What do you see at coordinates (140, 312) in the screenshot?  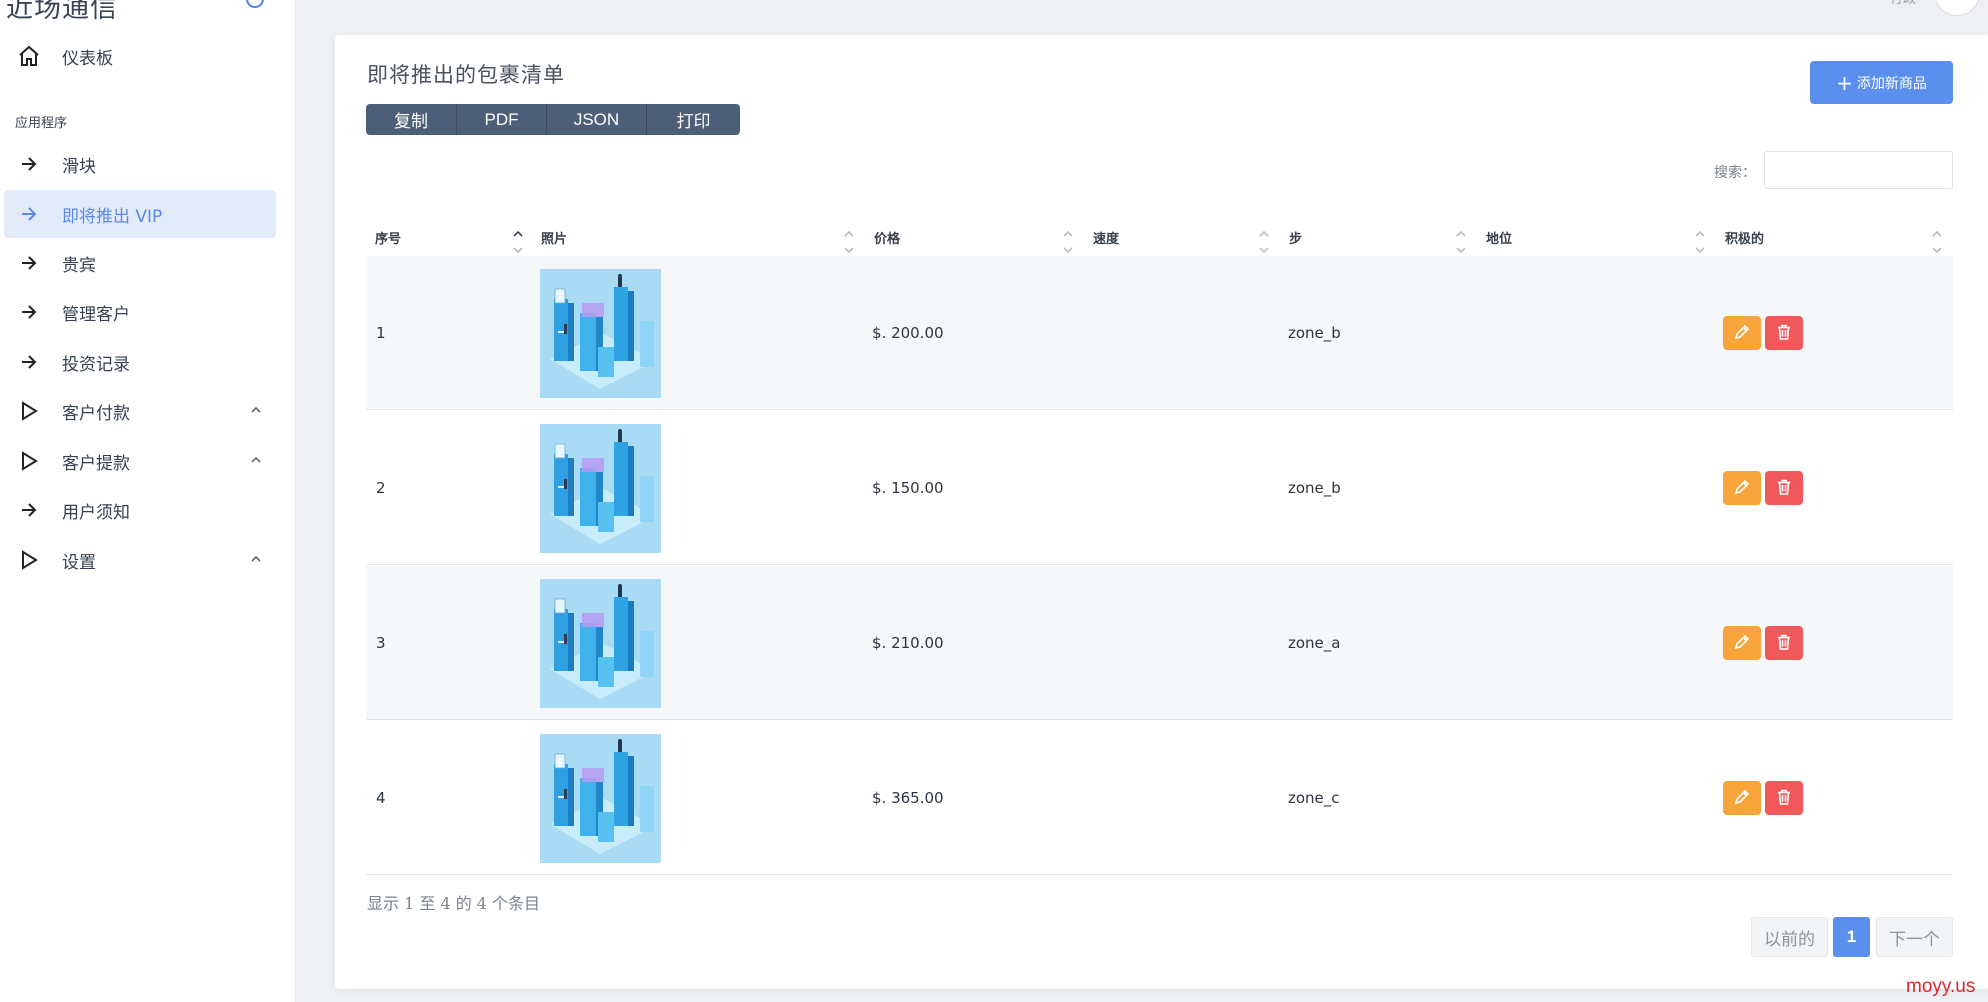 I see `sidebar-item-manage-customers: 管理客户` at bounding box center [140, 312].